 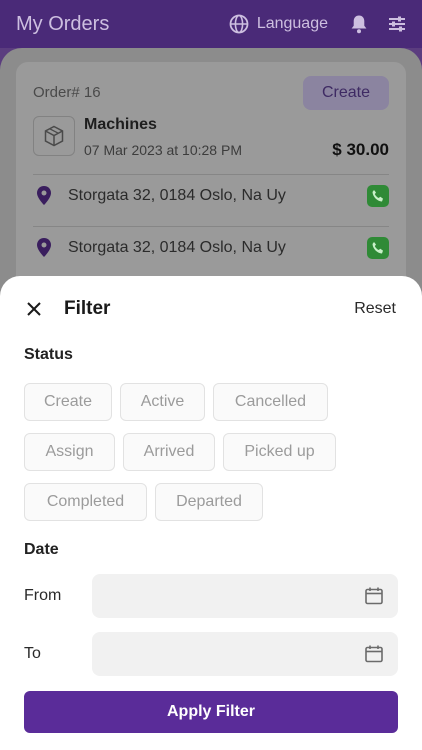 What do you see at coordinates (177, 247) in the screenshot?
I see `dropoff-address: Storgata 32, 0184 Oslo, Na Uy` at bounding box center [177, 247].